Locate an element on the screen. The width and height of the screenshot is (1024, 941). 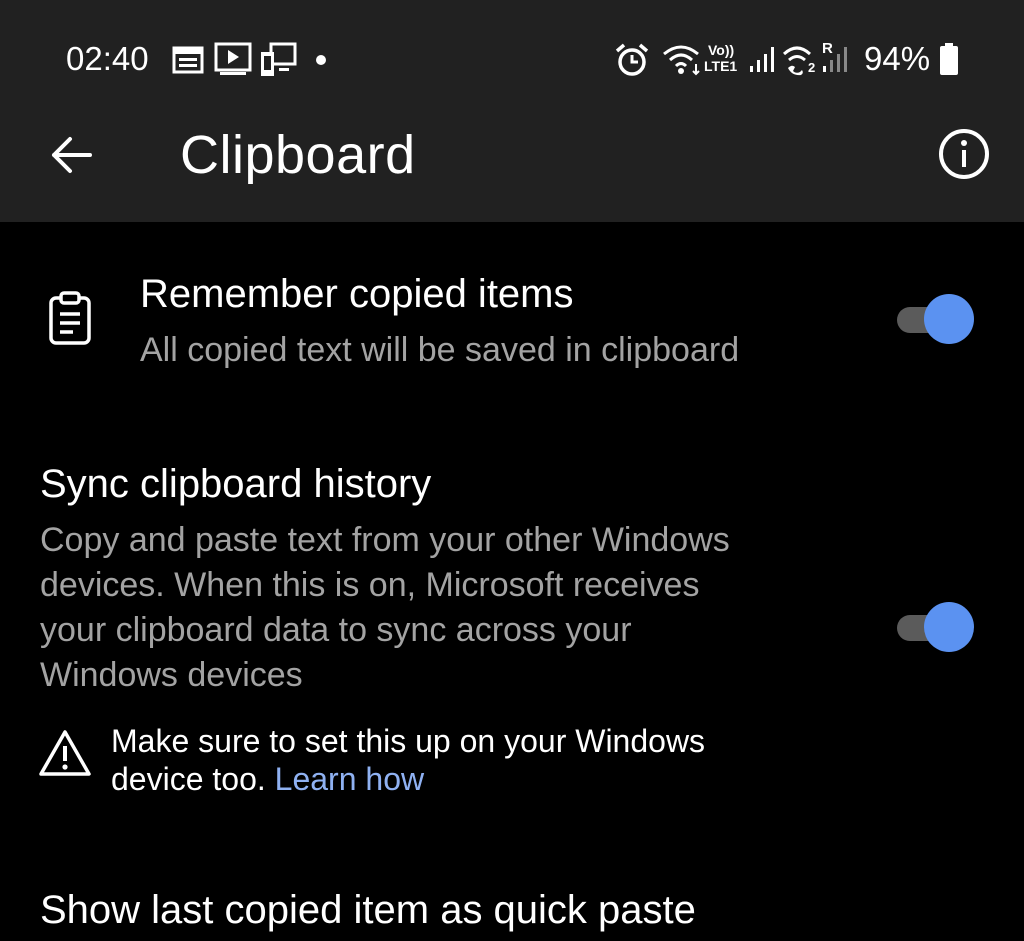
status-time: 02:40 is located at coordinates (107, 58).